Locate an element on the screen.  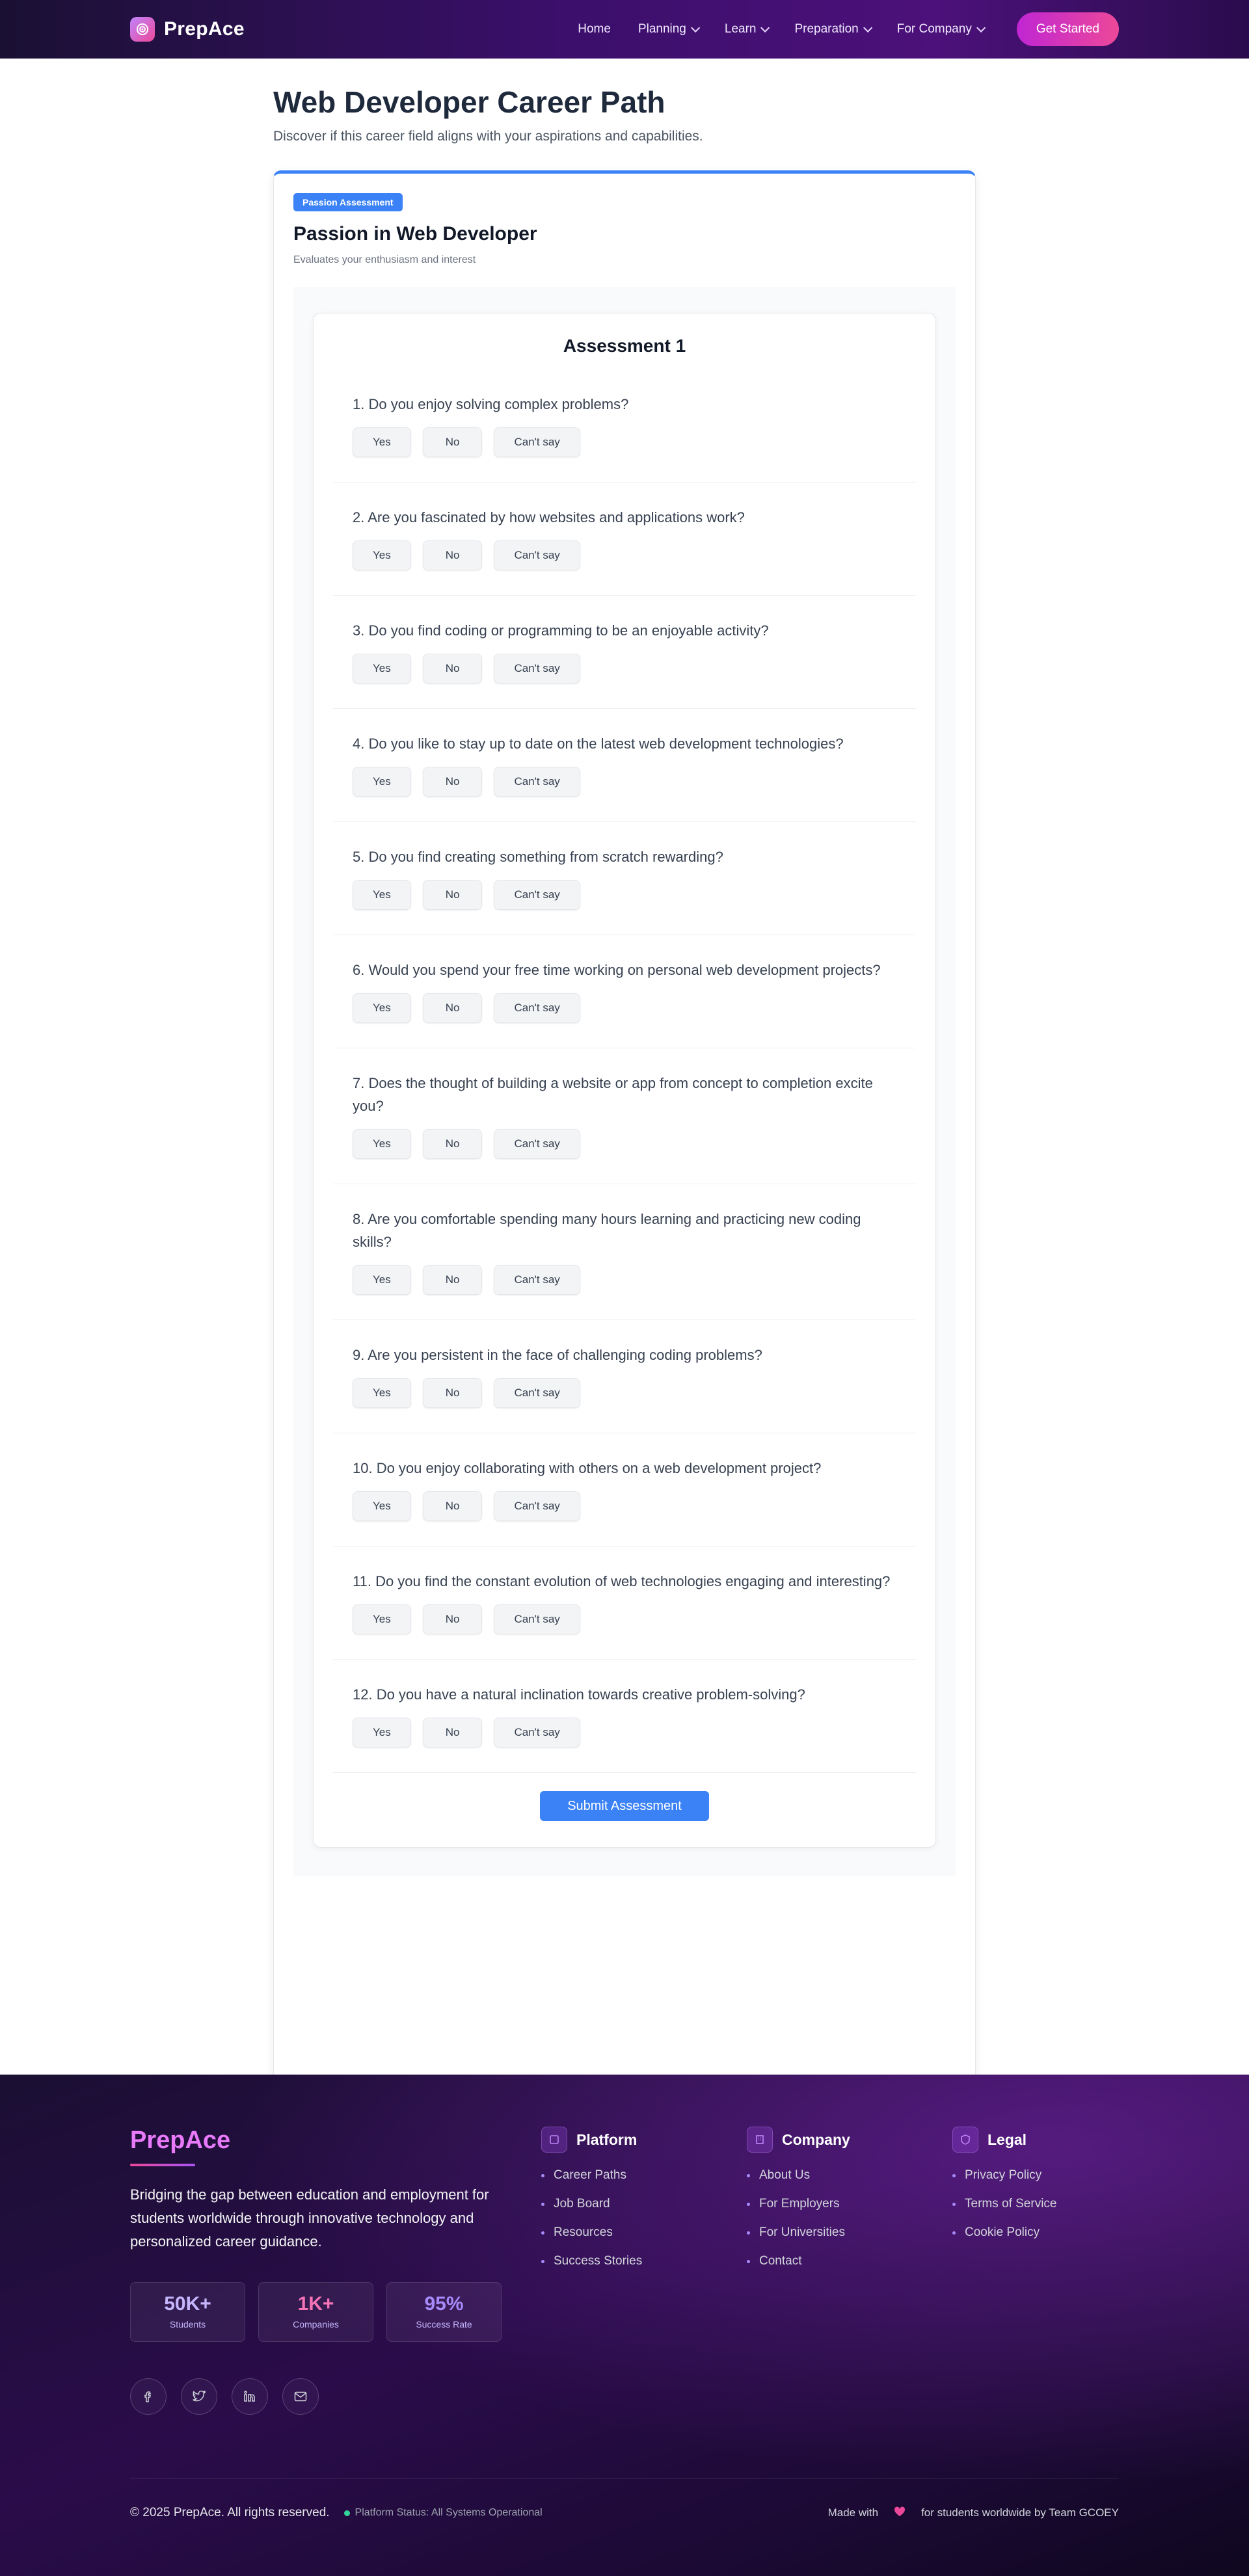
nav-link-home: Home is located at coordinates (594, 29).